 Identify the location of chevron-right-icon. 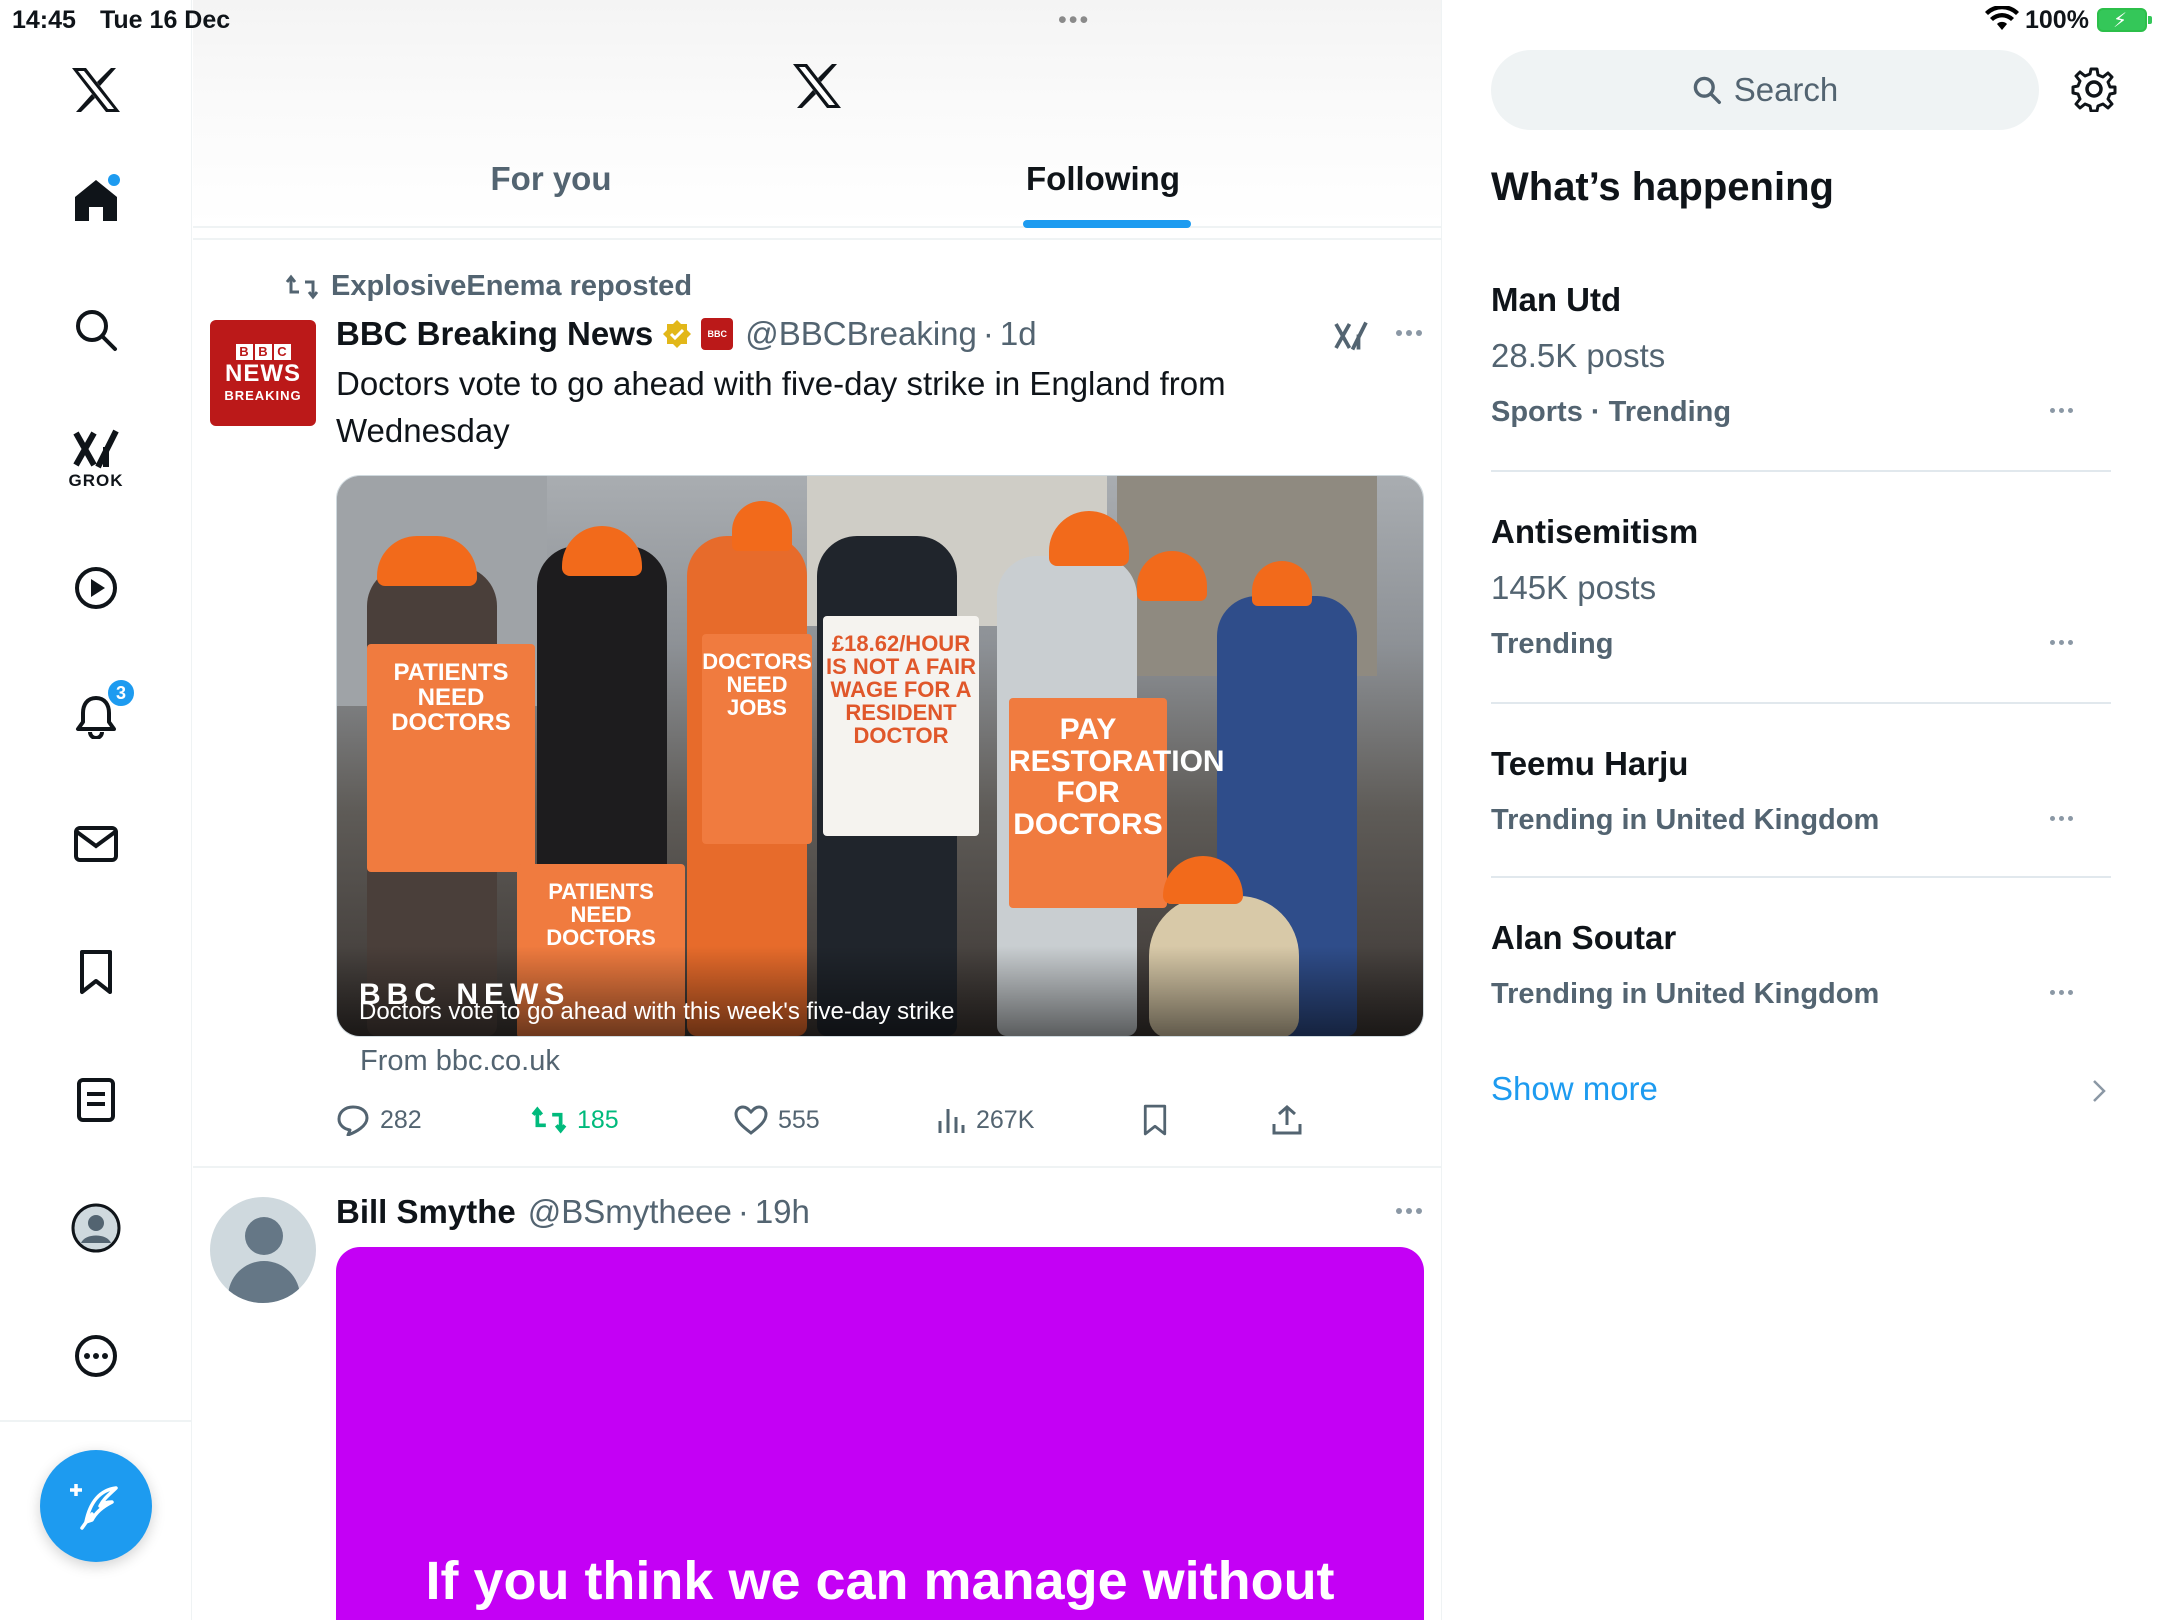
(2099, 1091).